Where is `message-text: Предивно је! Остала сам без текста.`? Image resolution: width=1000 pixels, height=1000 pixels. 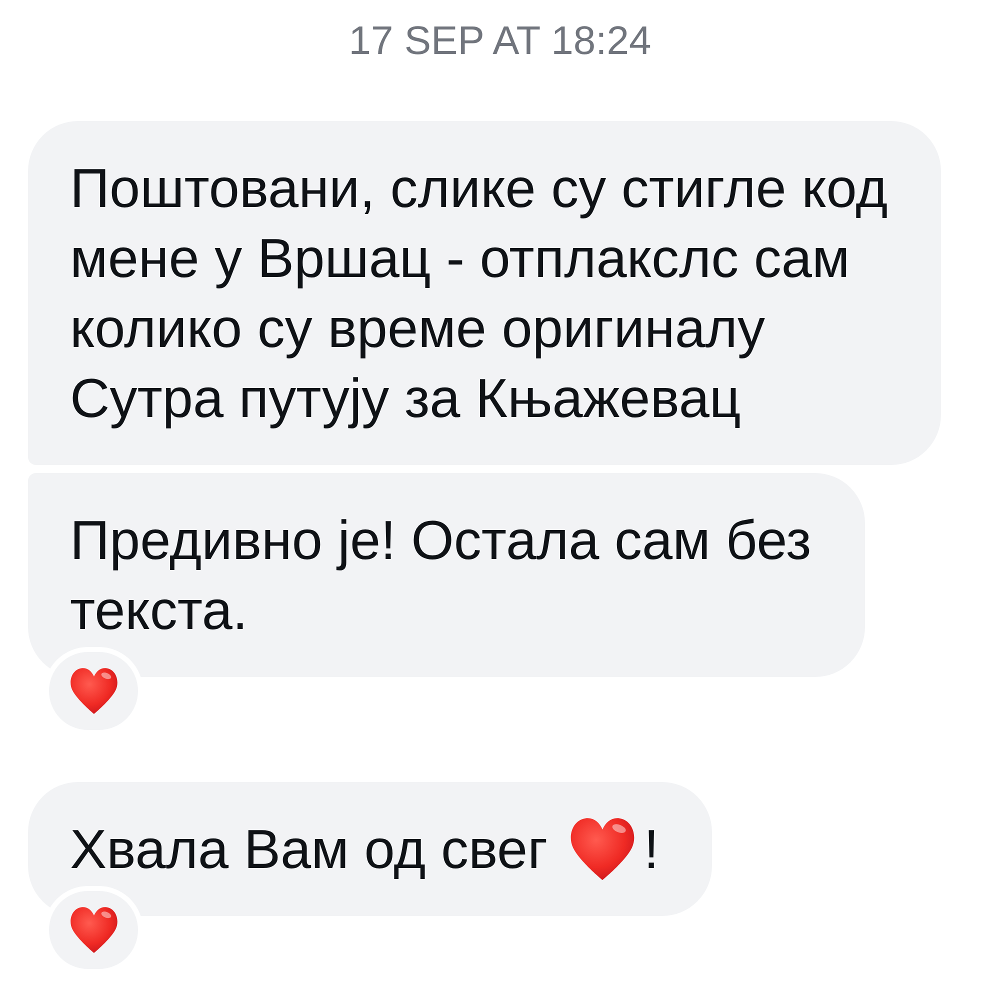 message-text: Предивно је! Остала сам без текста. is located at coordinates (441, 575).